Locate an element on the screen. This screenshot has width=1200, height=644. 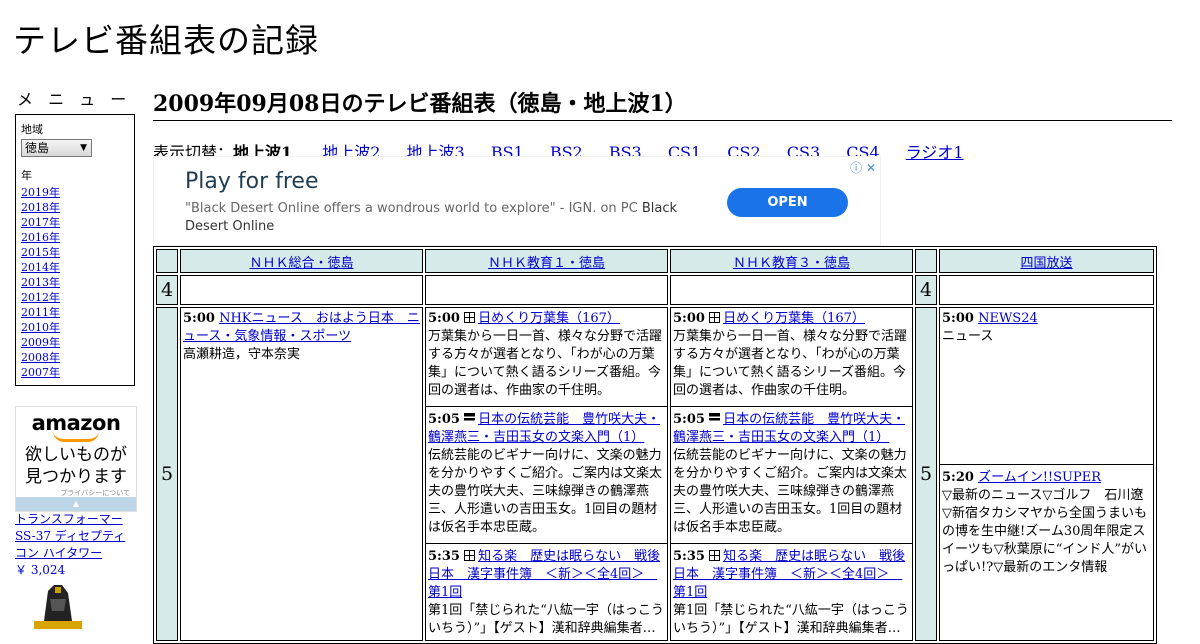
channel-header-row: ＮＨＫ総合・徳島 ＮＨＫ教育１・徳島 ＮＨＫ教育３・徳島 四国放送 is located at coordinates (655, 261).